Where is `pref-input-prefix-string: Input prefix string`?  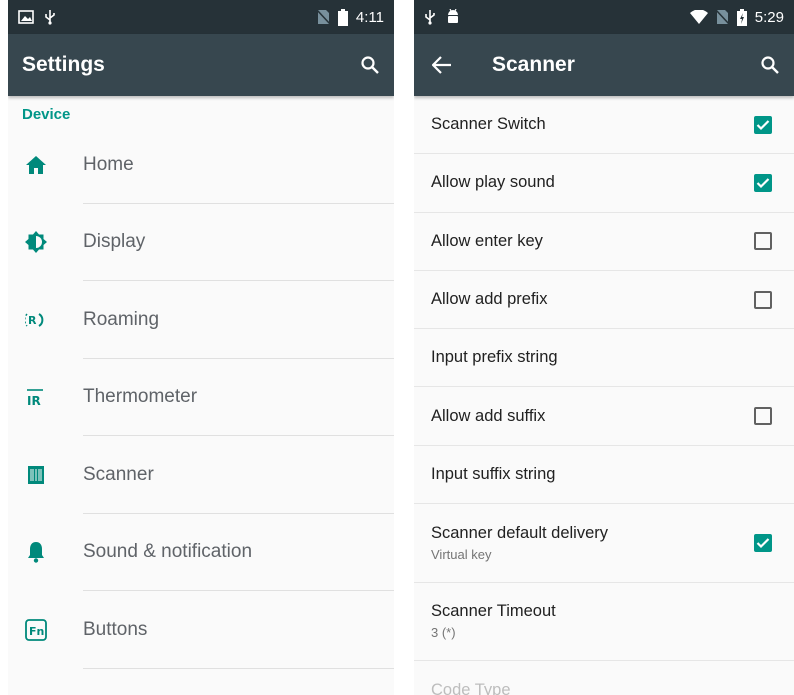
pref-input-prefix-string: Input prefix string is located at coordinates (604, 358).